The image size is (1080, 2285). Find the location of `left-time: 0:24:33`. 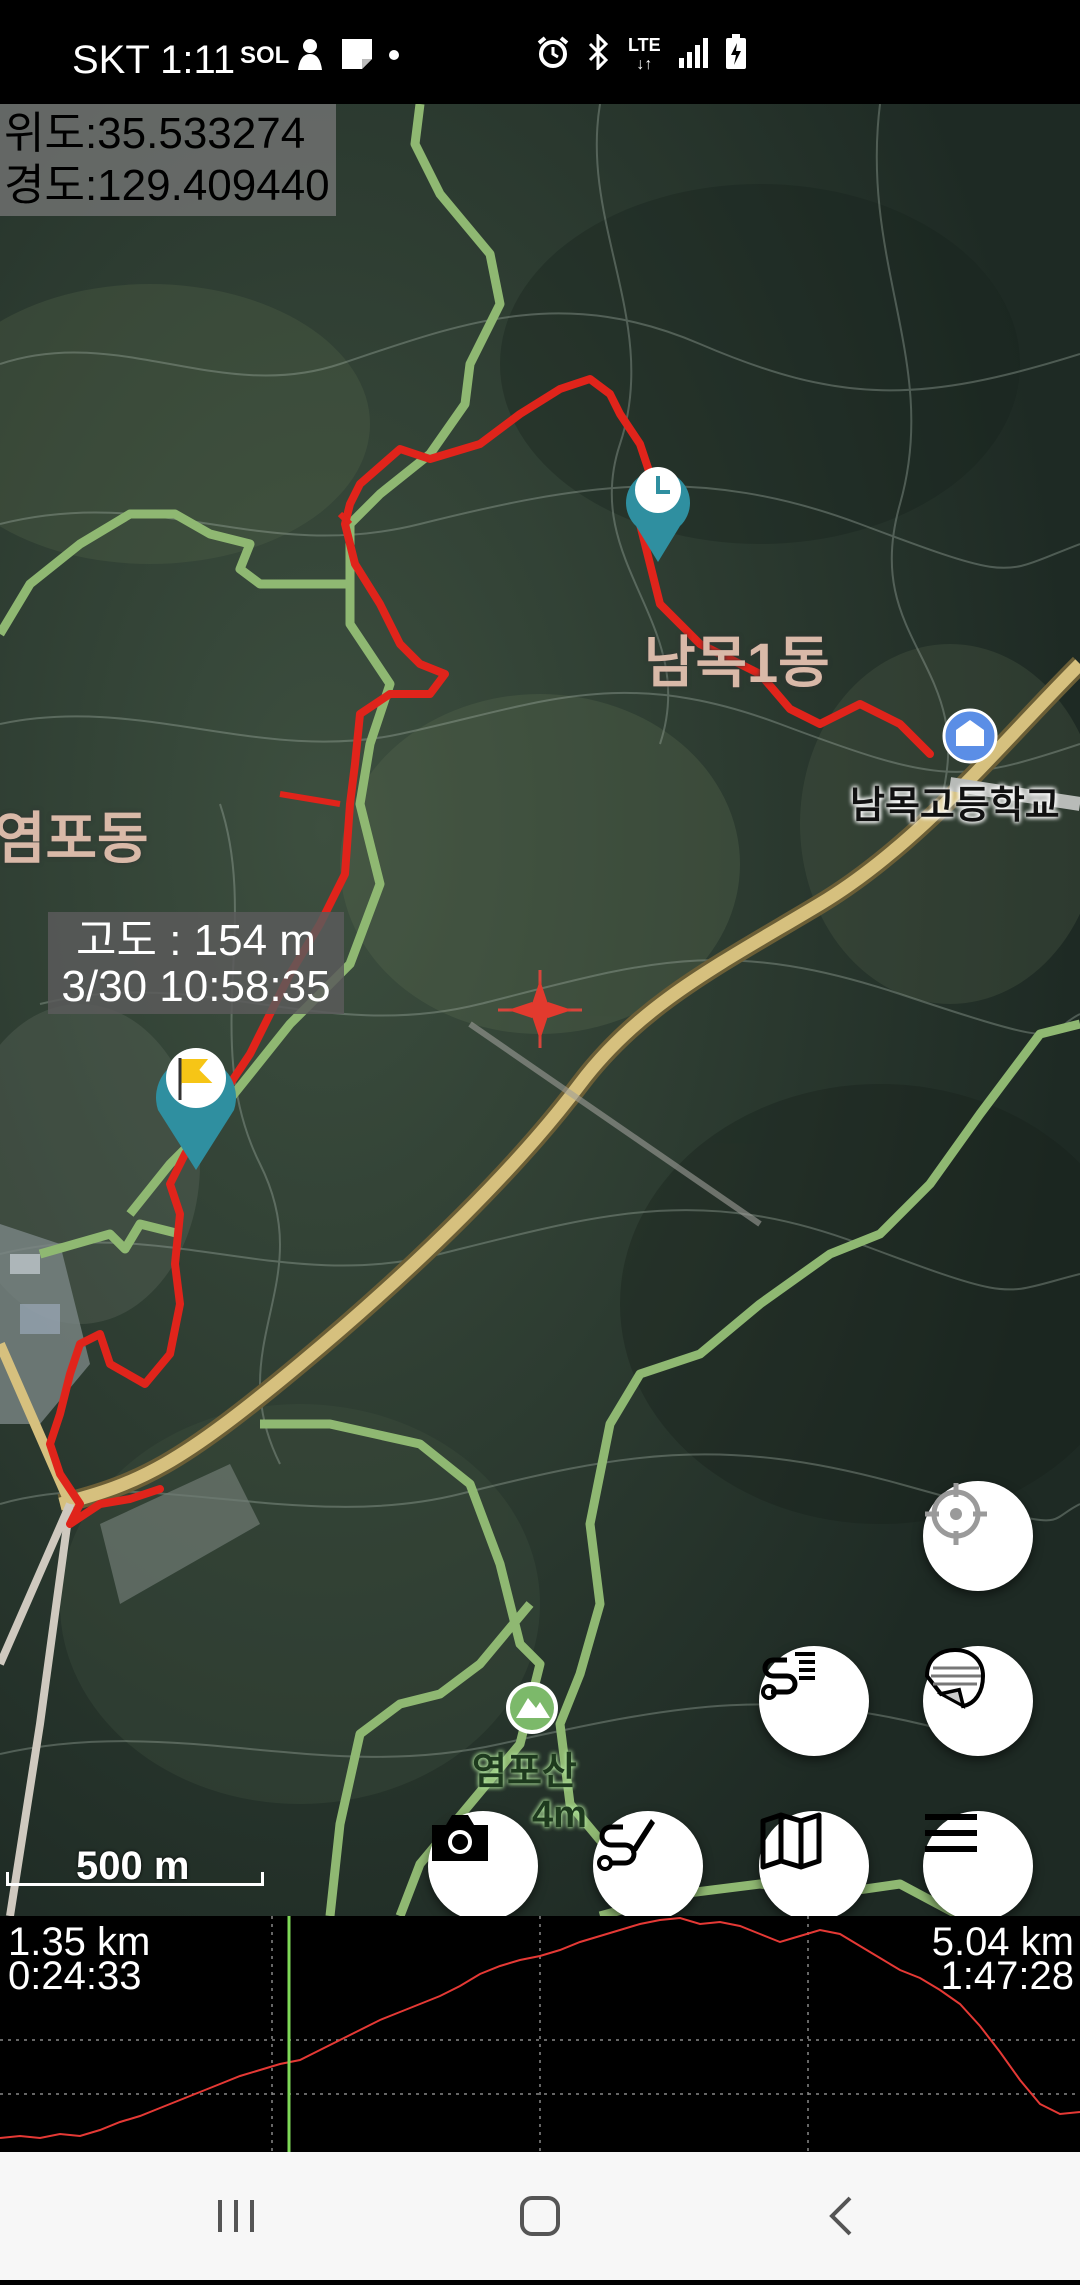

left-time: 0:24:33 is located at coordinates (75, 1976).